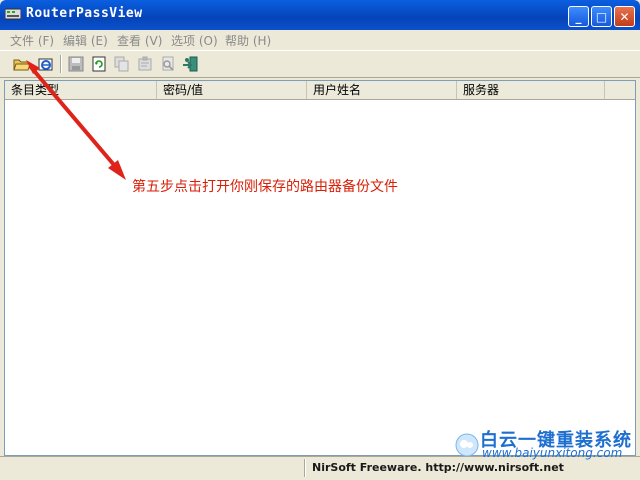  I want to click on watermark-url: www.baiyunxitong.com, so click(552, 453).